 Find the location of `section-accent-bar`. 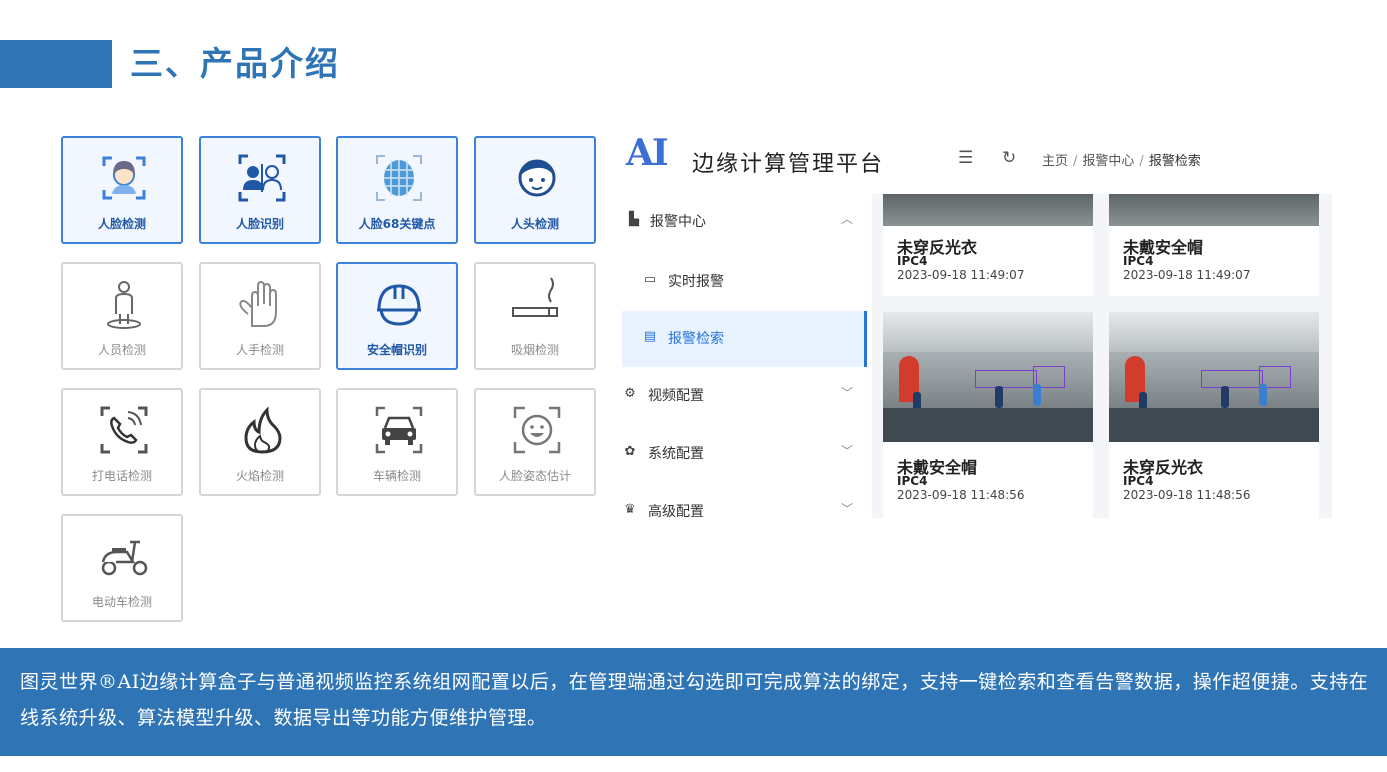

section-accent-bar is located at coordinates (56, 64).